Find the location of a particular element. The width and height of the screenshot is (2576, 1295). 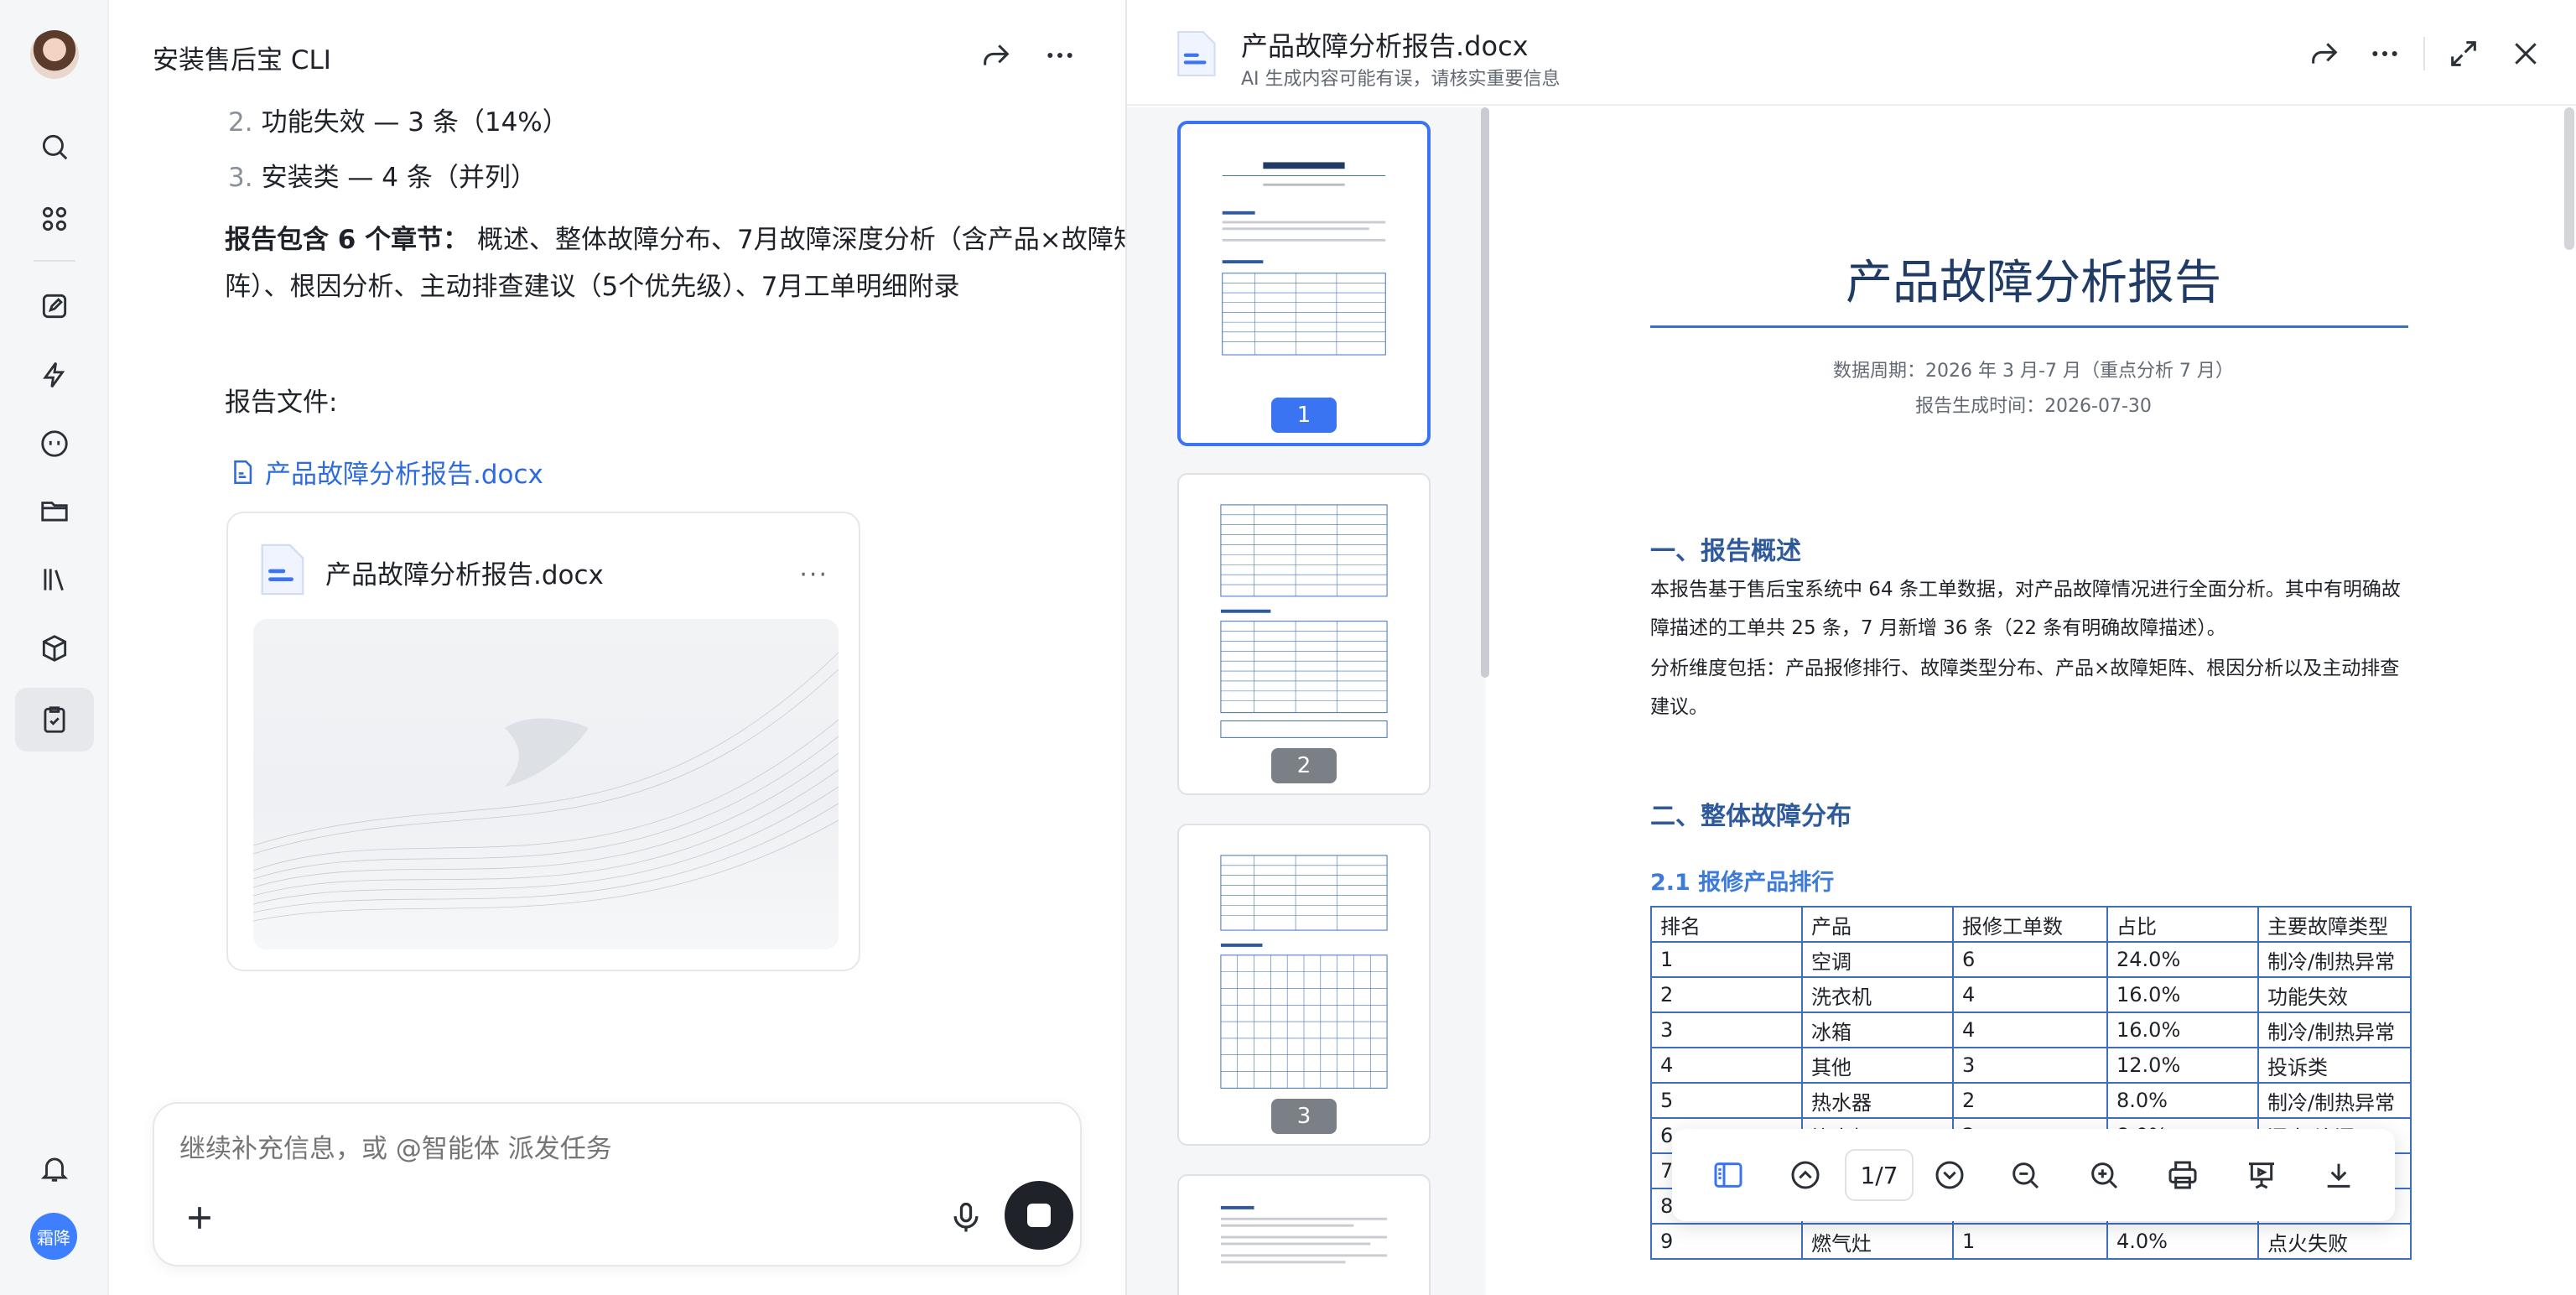

edit-icon is located at coordinates (54, 306).